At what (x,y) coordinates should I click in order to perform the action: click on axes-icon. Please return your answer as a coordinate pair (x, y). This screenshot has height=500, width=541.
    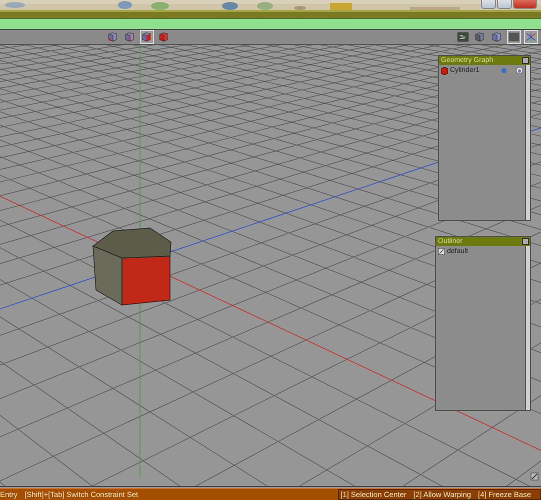
    Looking at the image, I should click on (531, 37).